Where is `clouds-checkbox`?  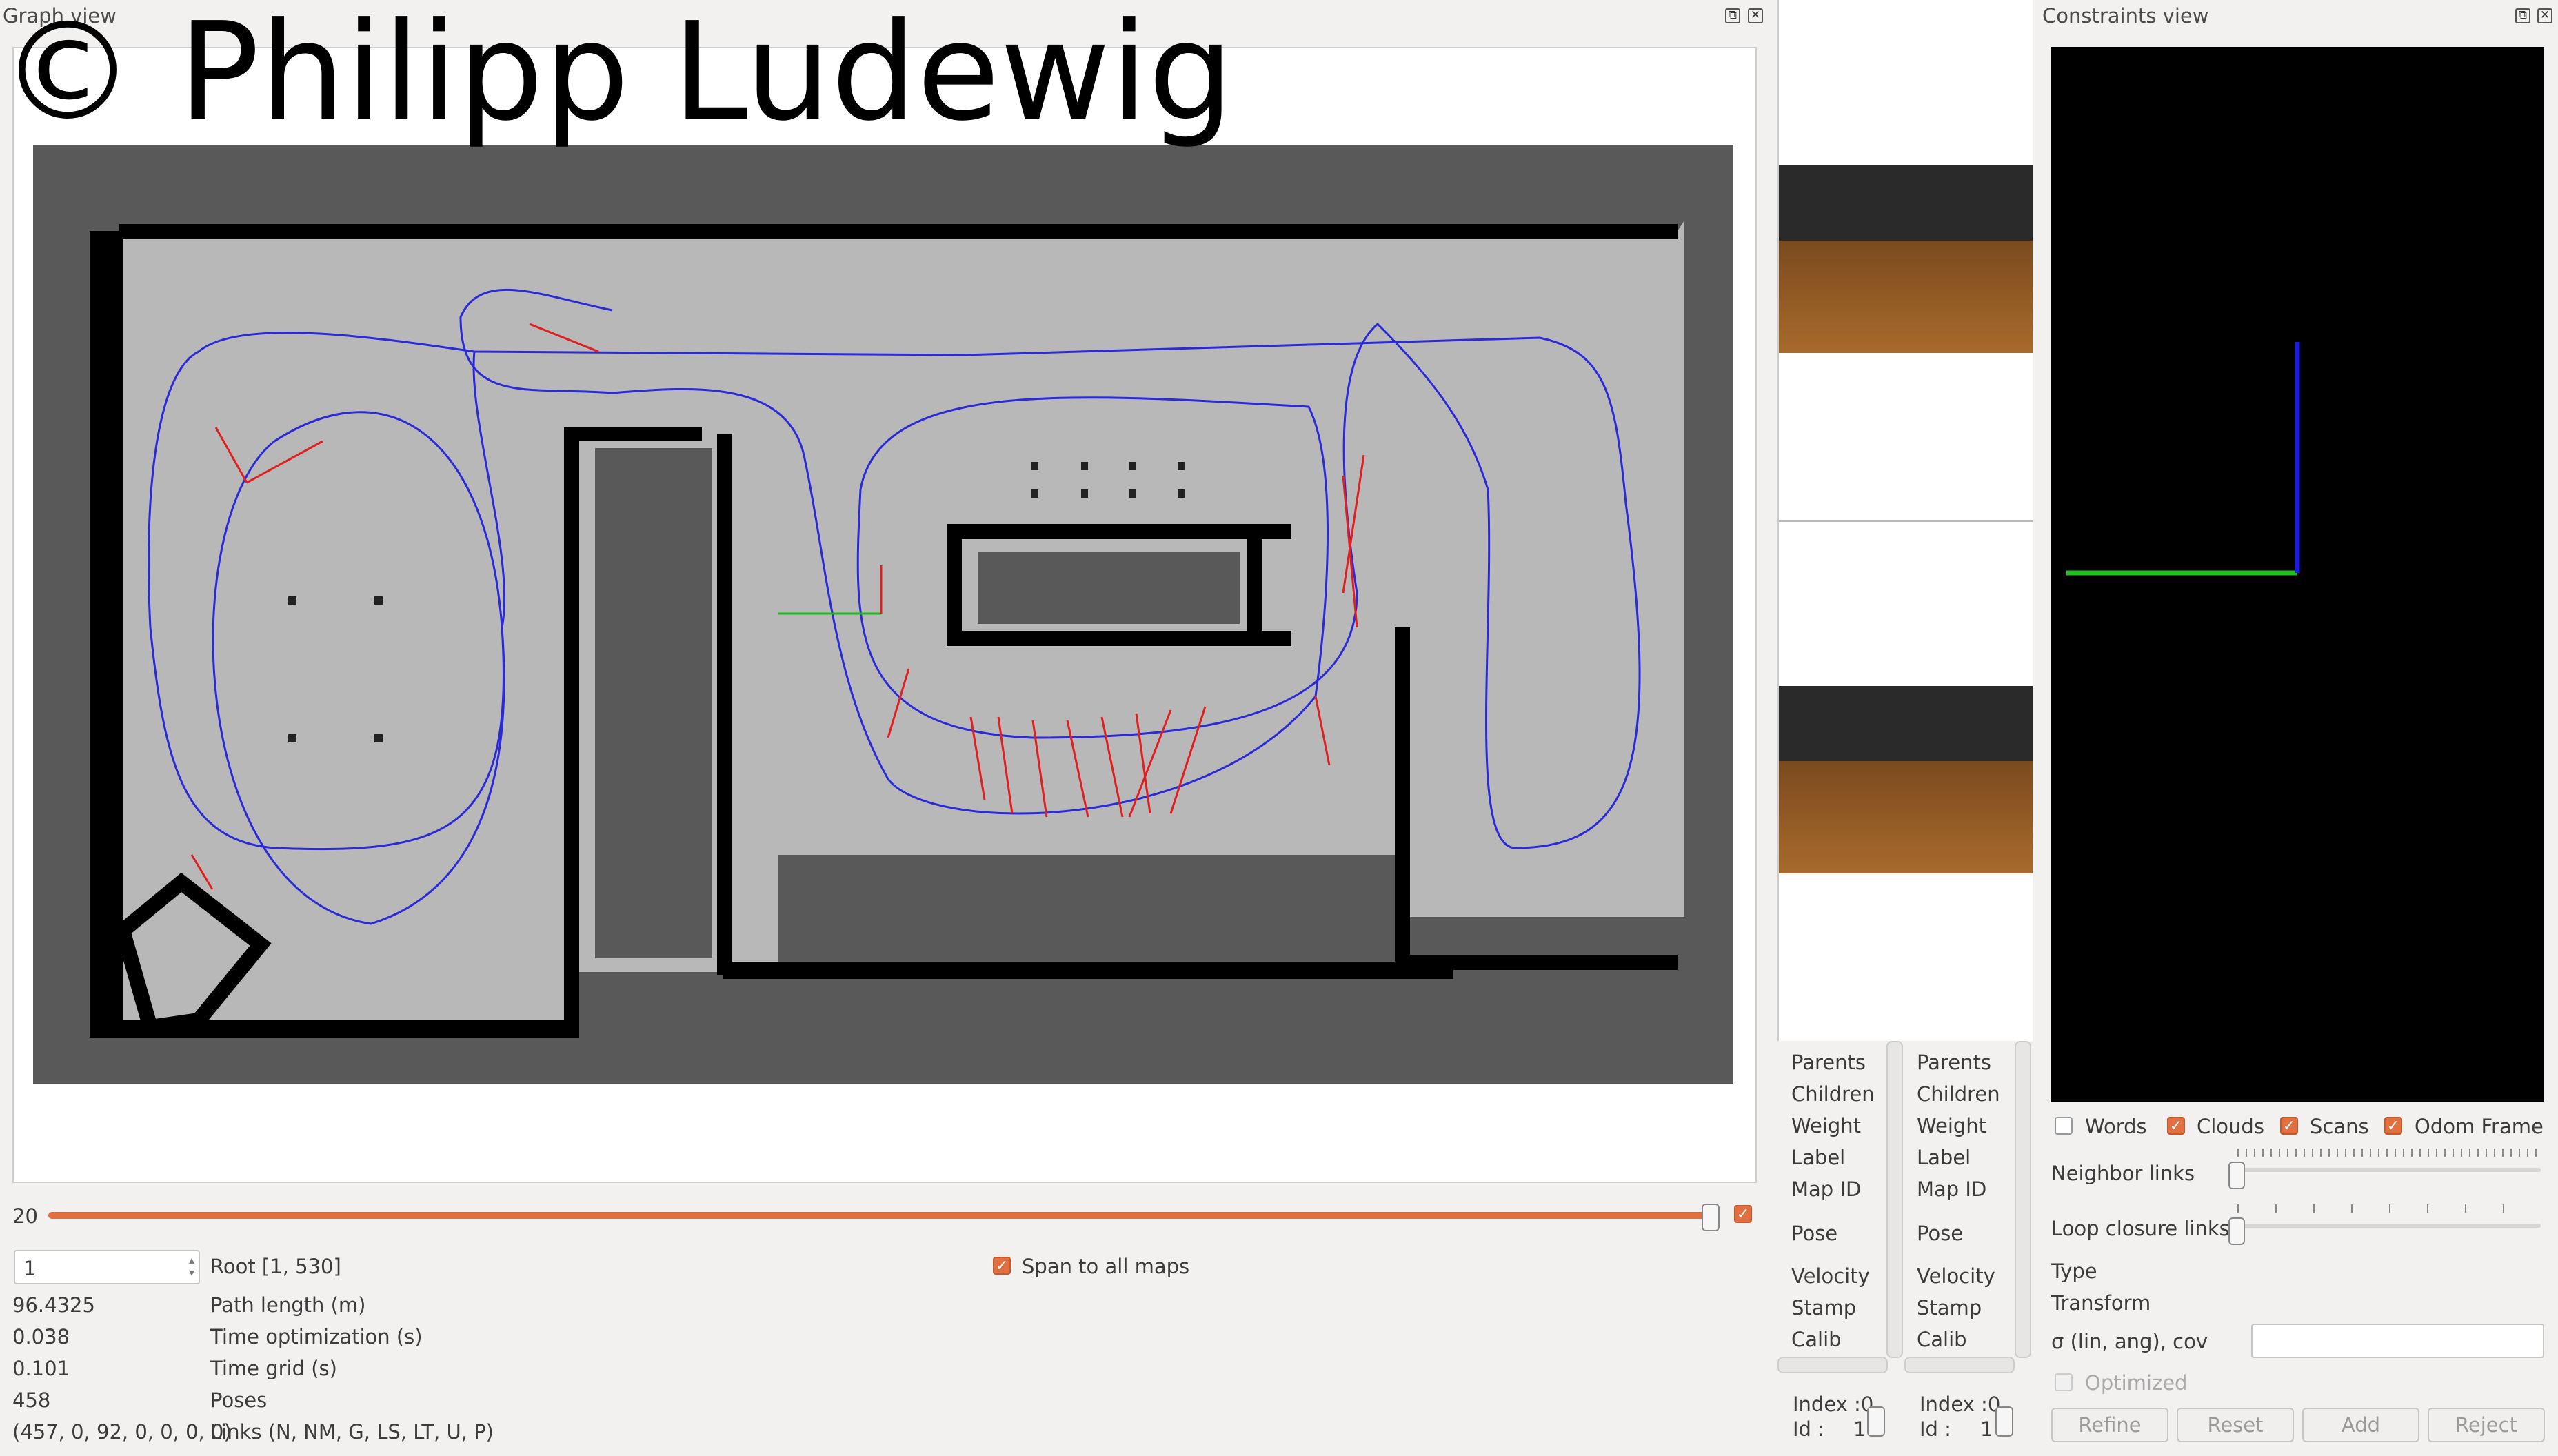 clouds-checkbox is located at coordinates (2176, 1126).